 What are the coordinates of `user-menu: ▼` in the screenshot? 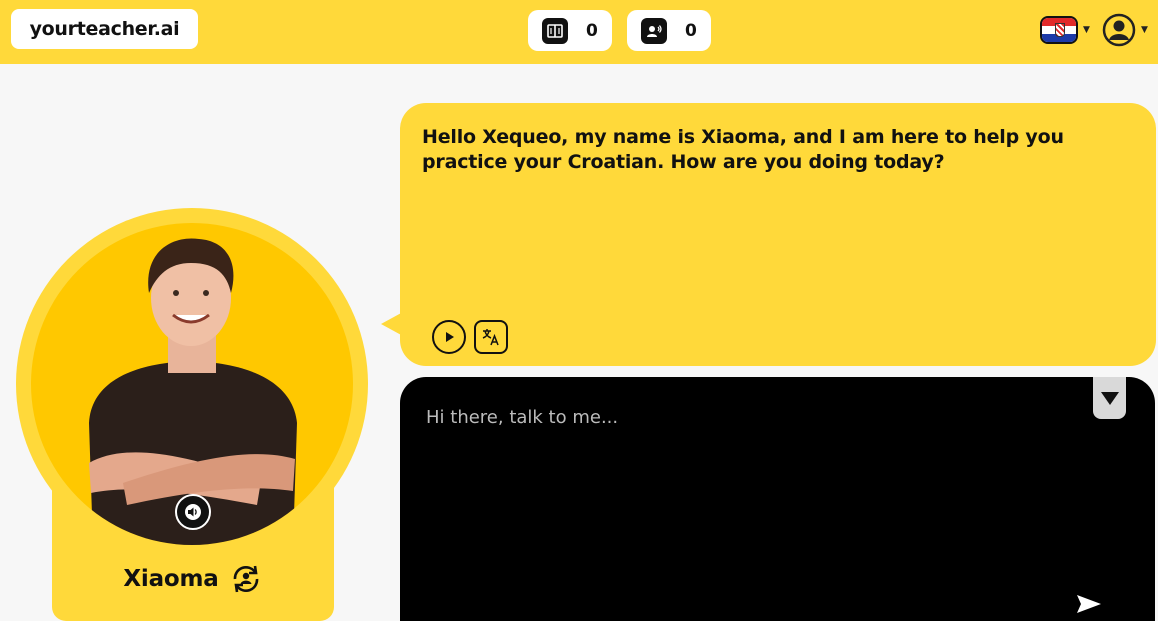 It's located at (1125, 30).